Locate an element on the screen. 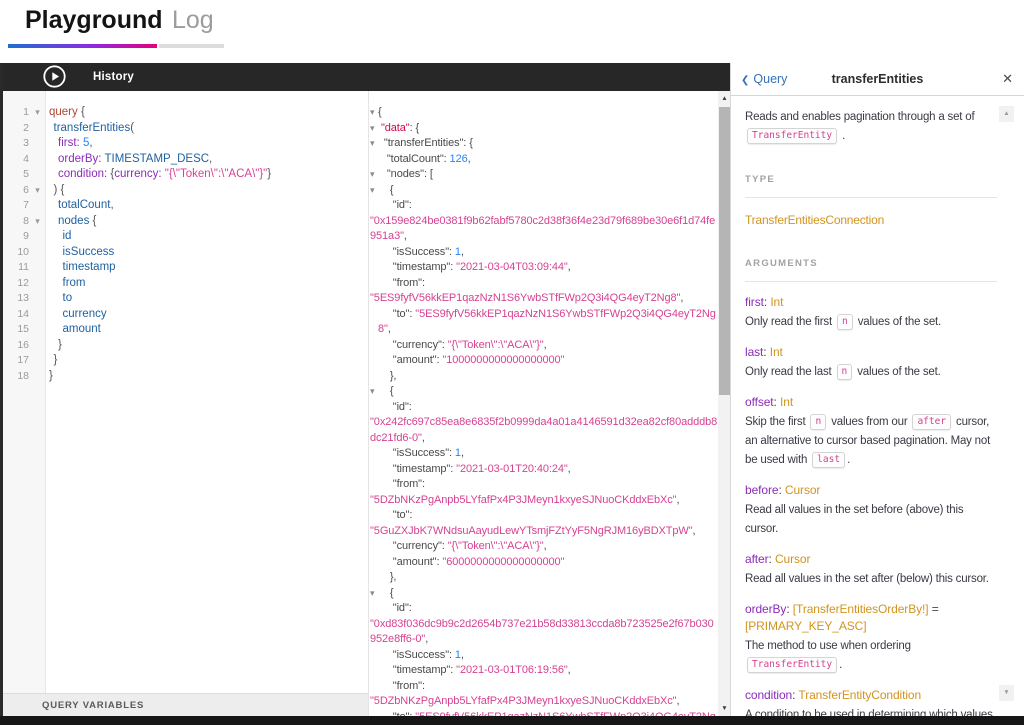 The image size is (1024, 725). line-number: 18 is located at coordinates (23, 375).